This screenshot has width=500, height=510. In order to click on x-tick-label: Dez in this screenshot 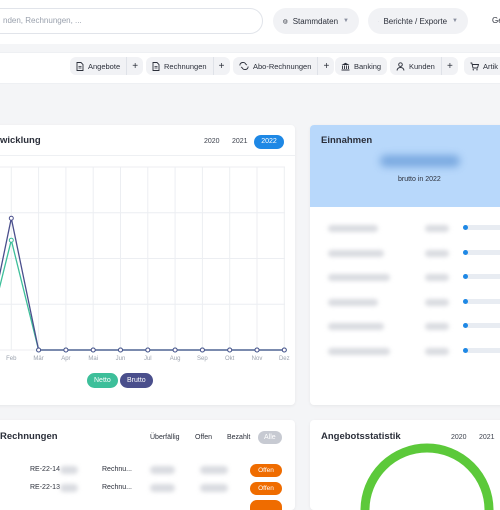, I will do `click(284, 359)`.